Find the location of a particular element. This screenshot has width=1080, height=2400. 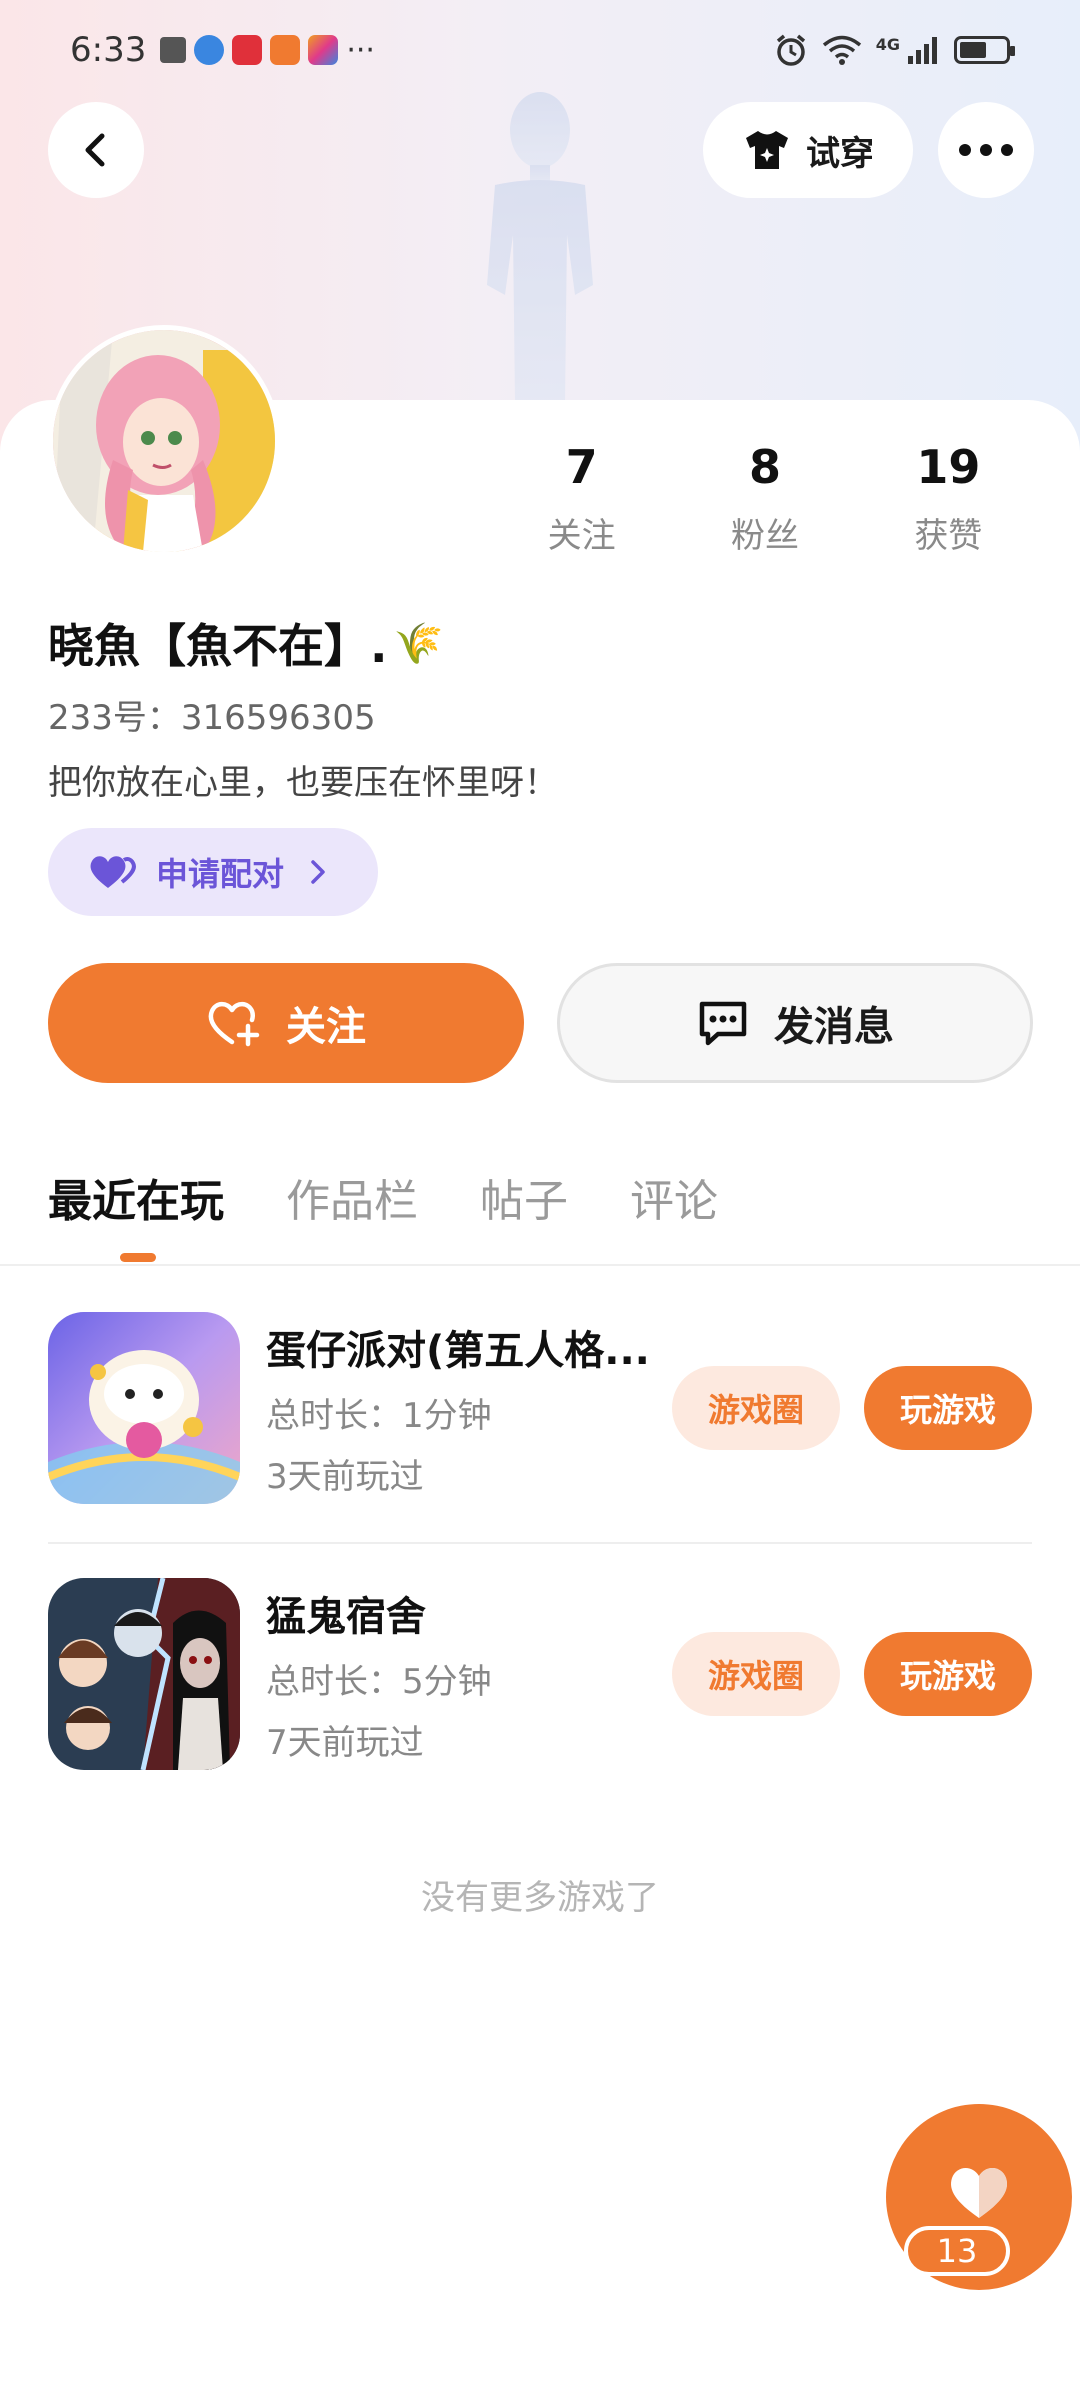

status-system-icons: 4G is located at coordinates (894, 50).